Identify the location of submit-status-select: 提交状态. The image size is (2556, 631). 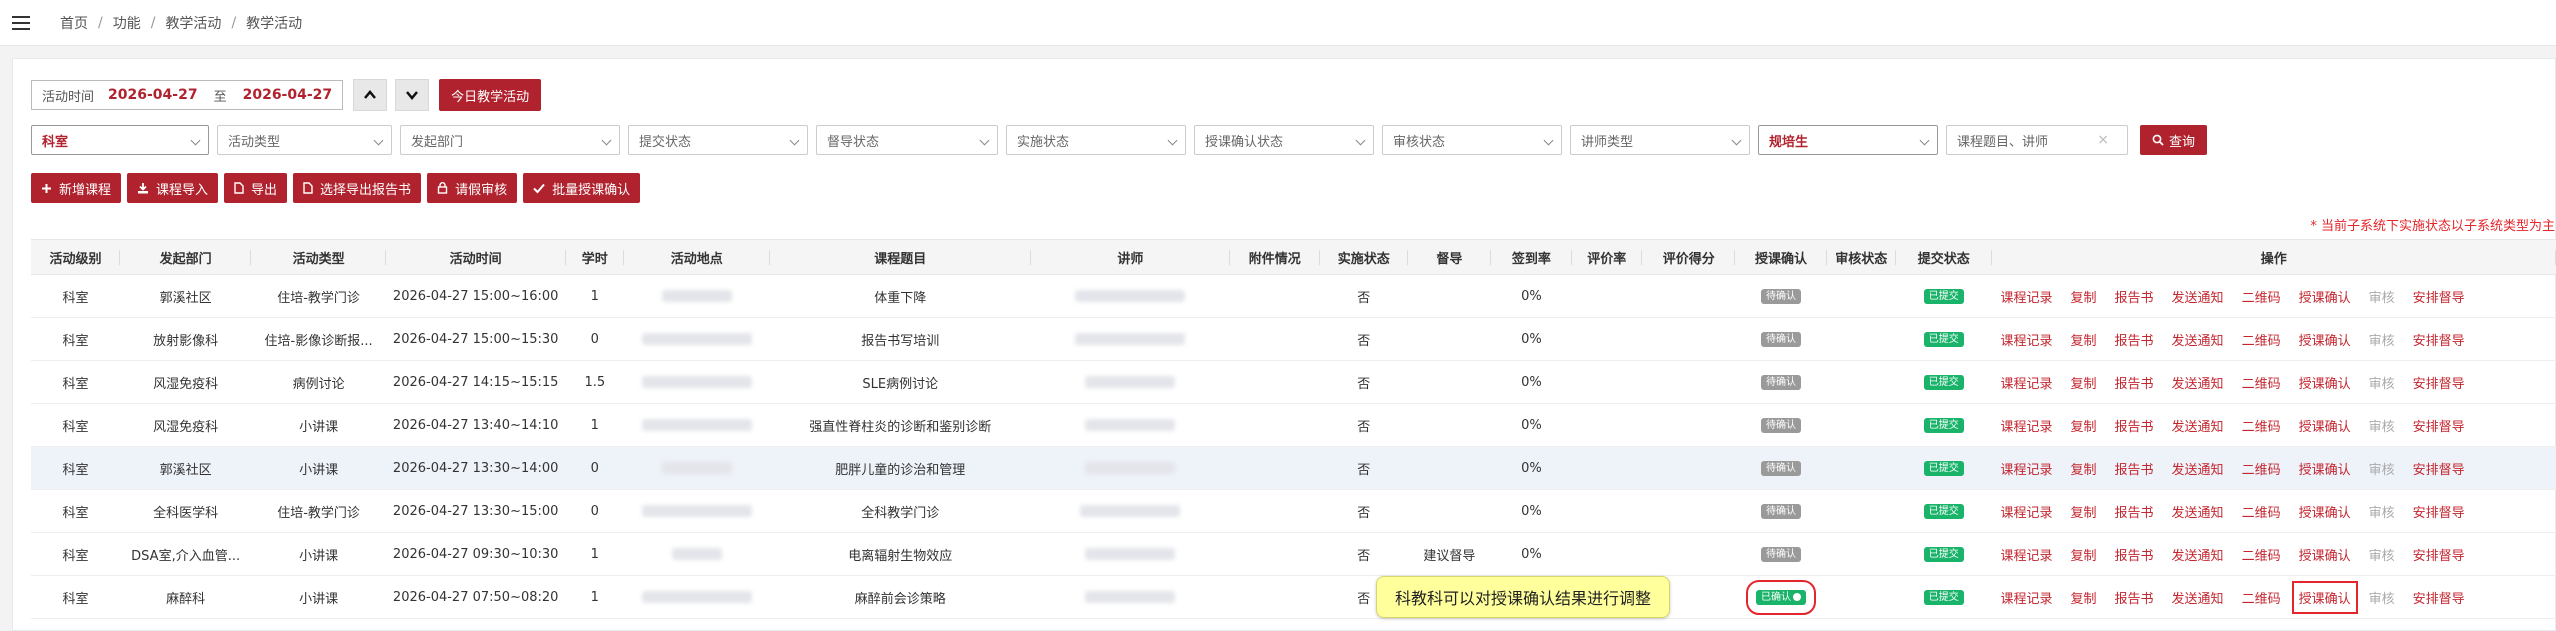
(718, 140).